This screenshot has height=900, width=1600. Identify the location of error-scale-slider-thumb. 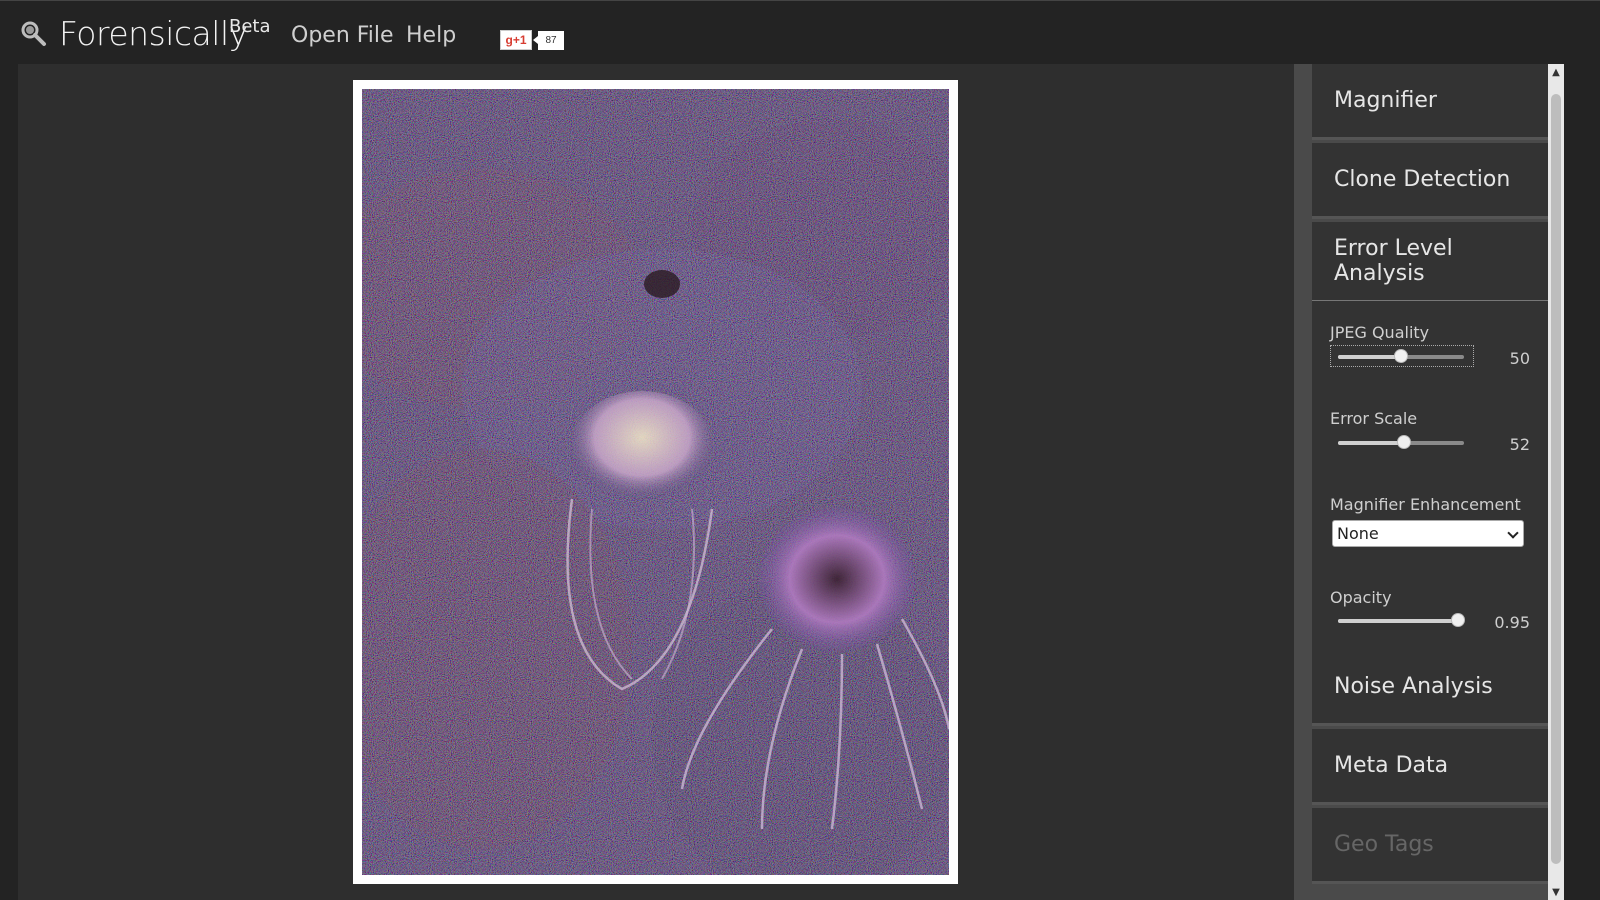
(1403, 442).